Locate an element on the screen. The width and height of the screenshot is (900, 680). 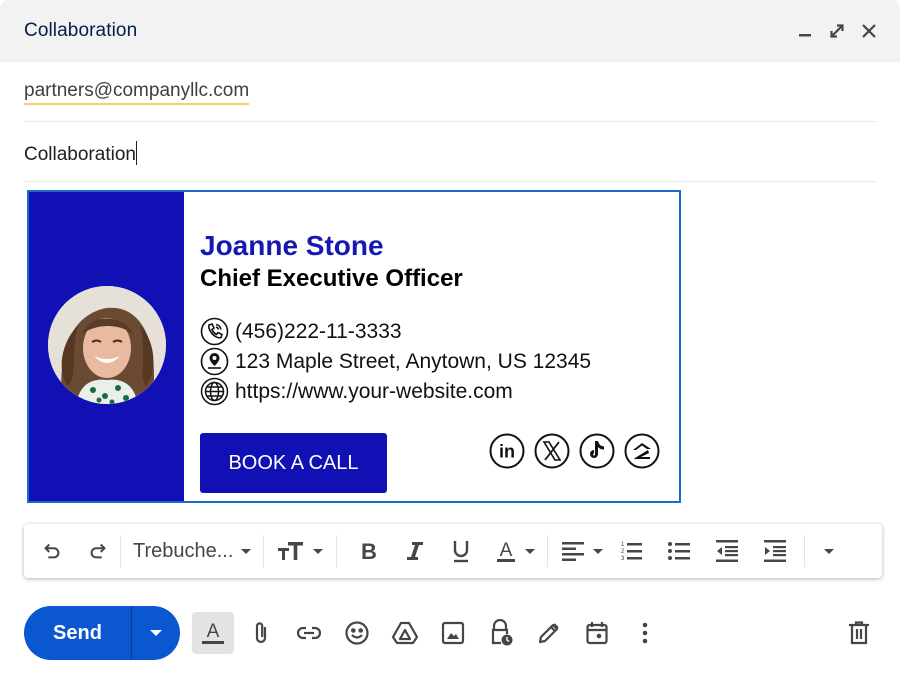
tiktok-icon is located at coordinates (597, 451).